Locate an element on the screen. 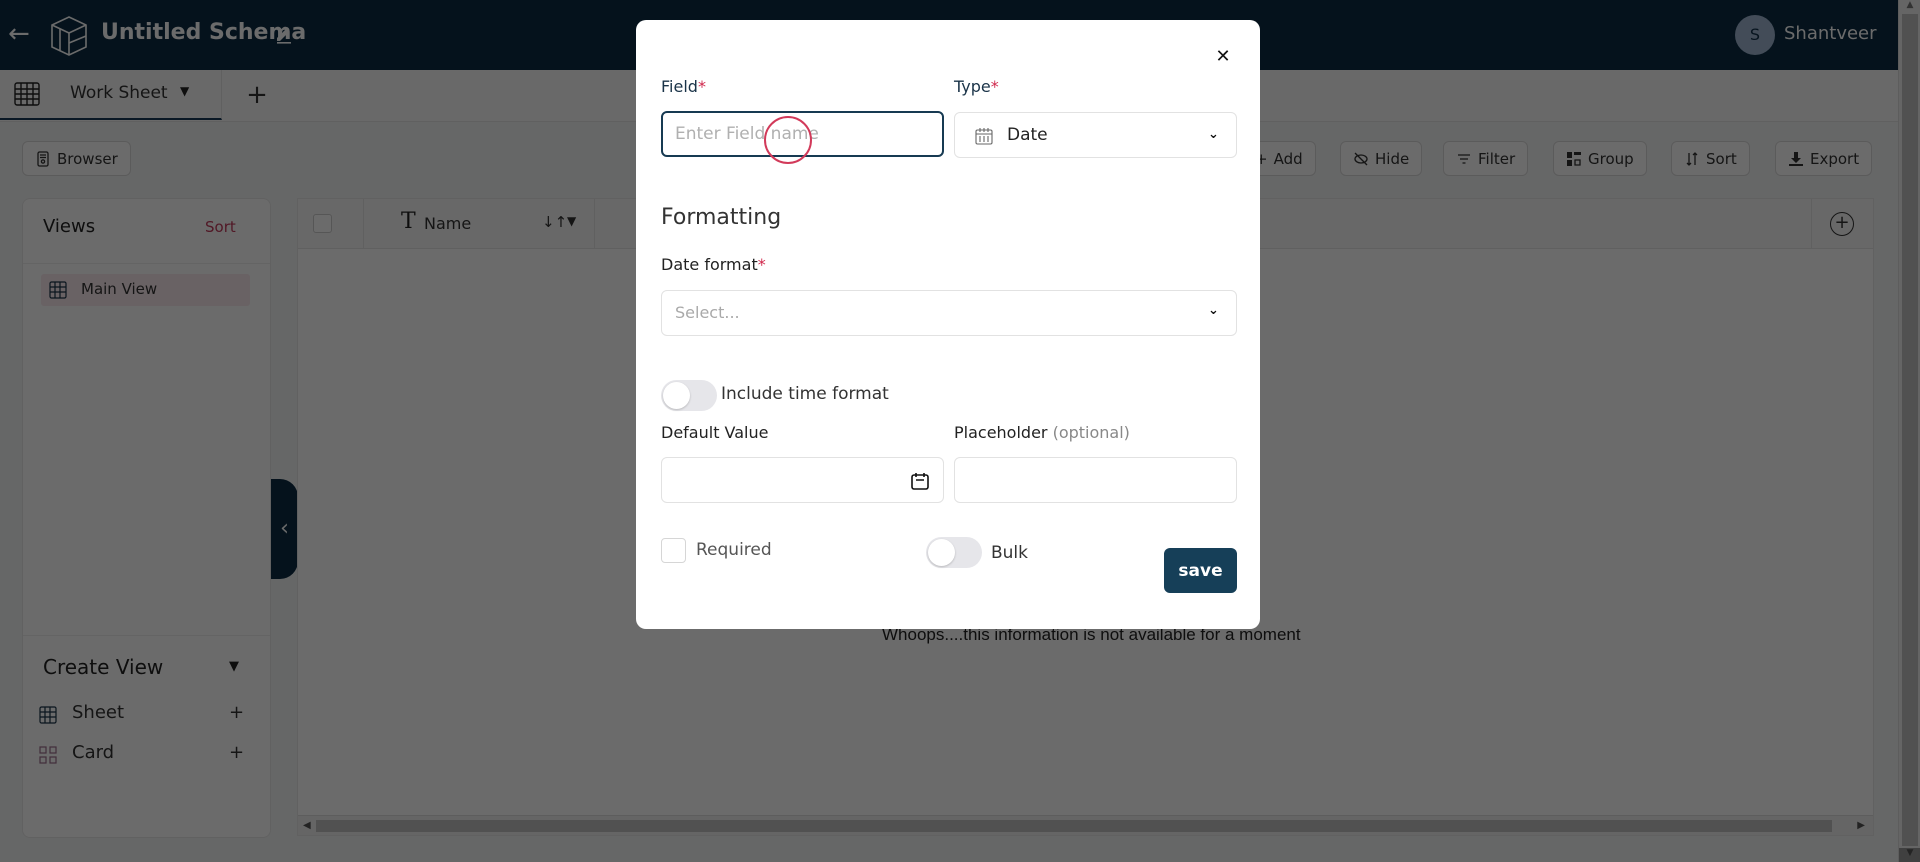  type-select-value: Date is located at coordinates (1027, 135).